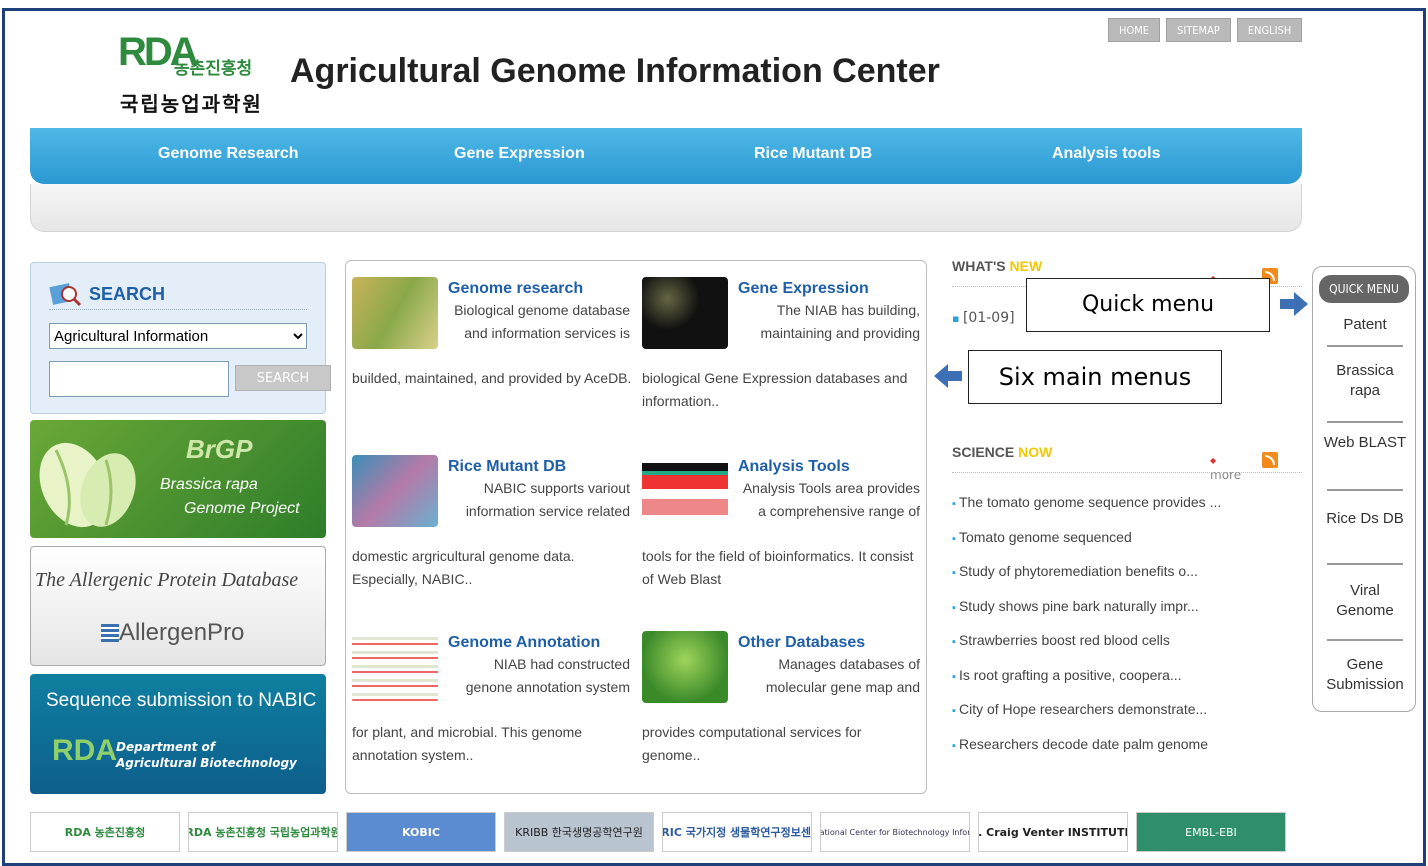  I want to click on menu-title: Analysis Tools, so click(794, 466).